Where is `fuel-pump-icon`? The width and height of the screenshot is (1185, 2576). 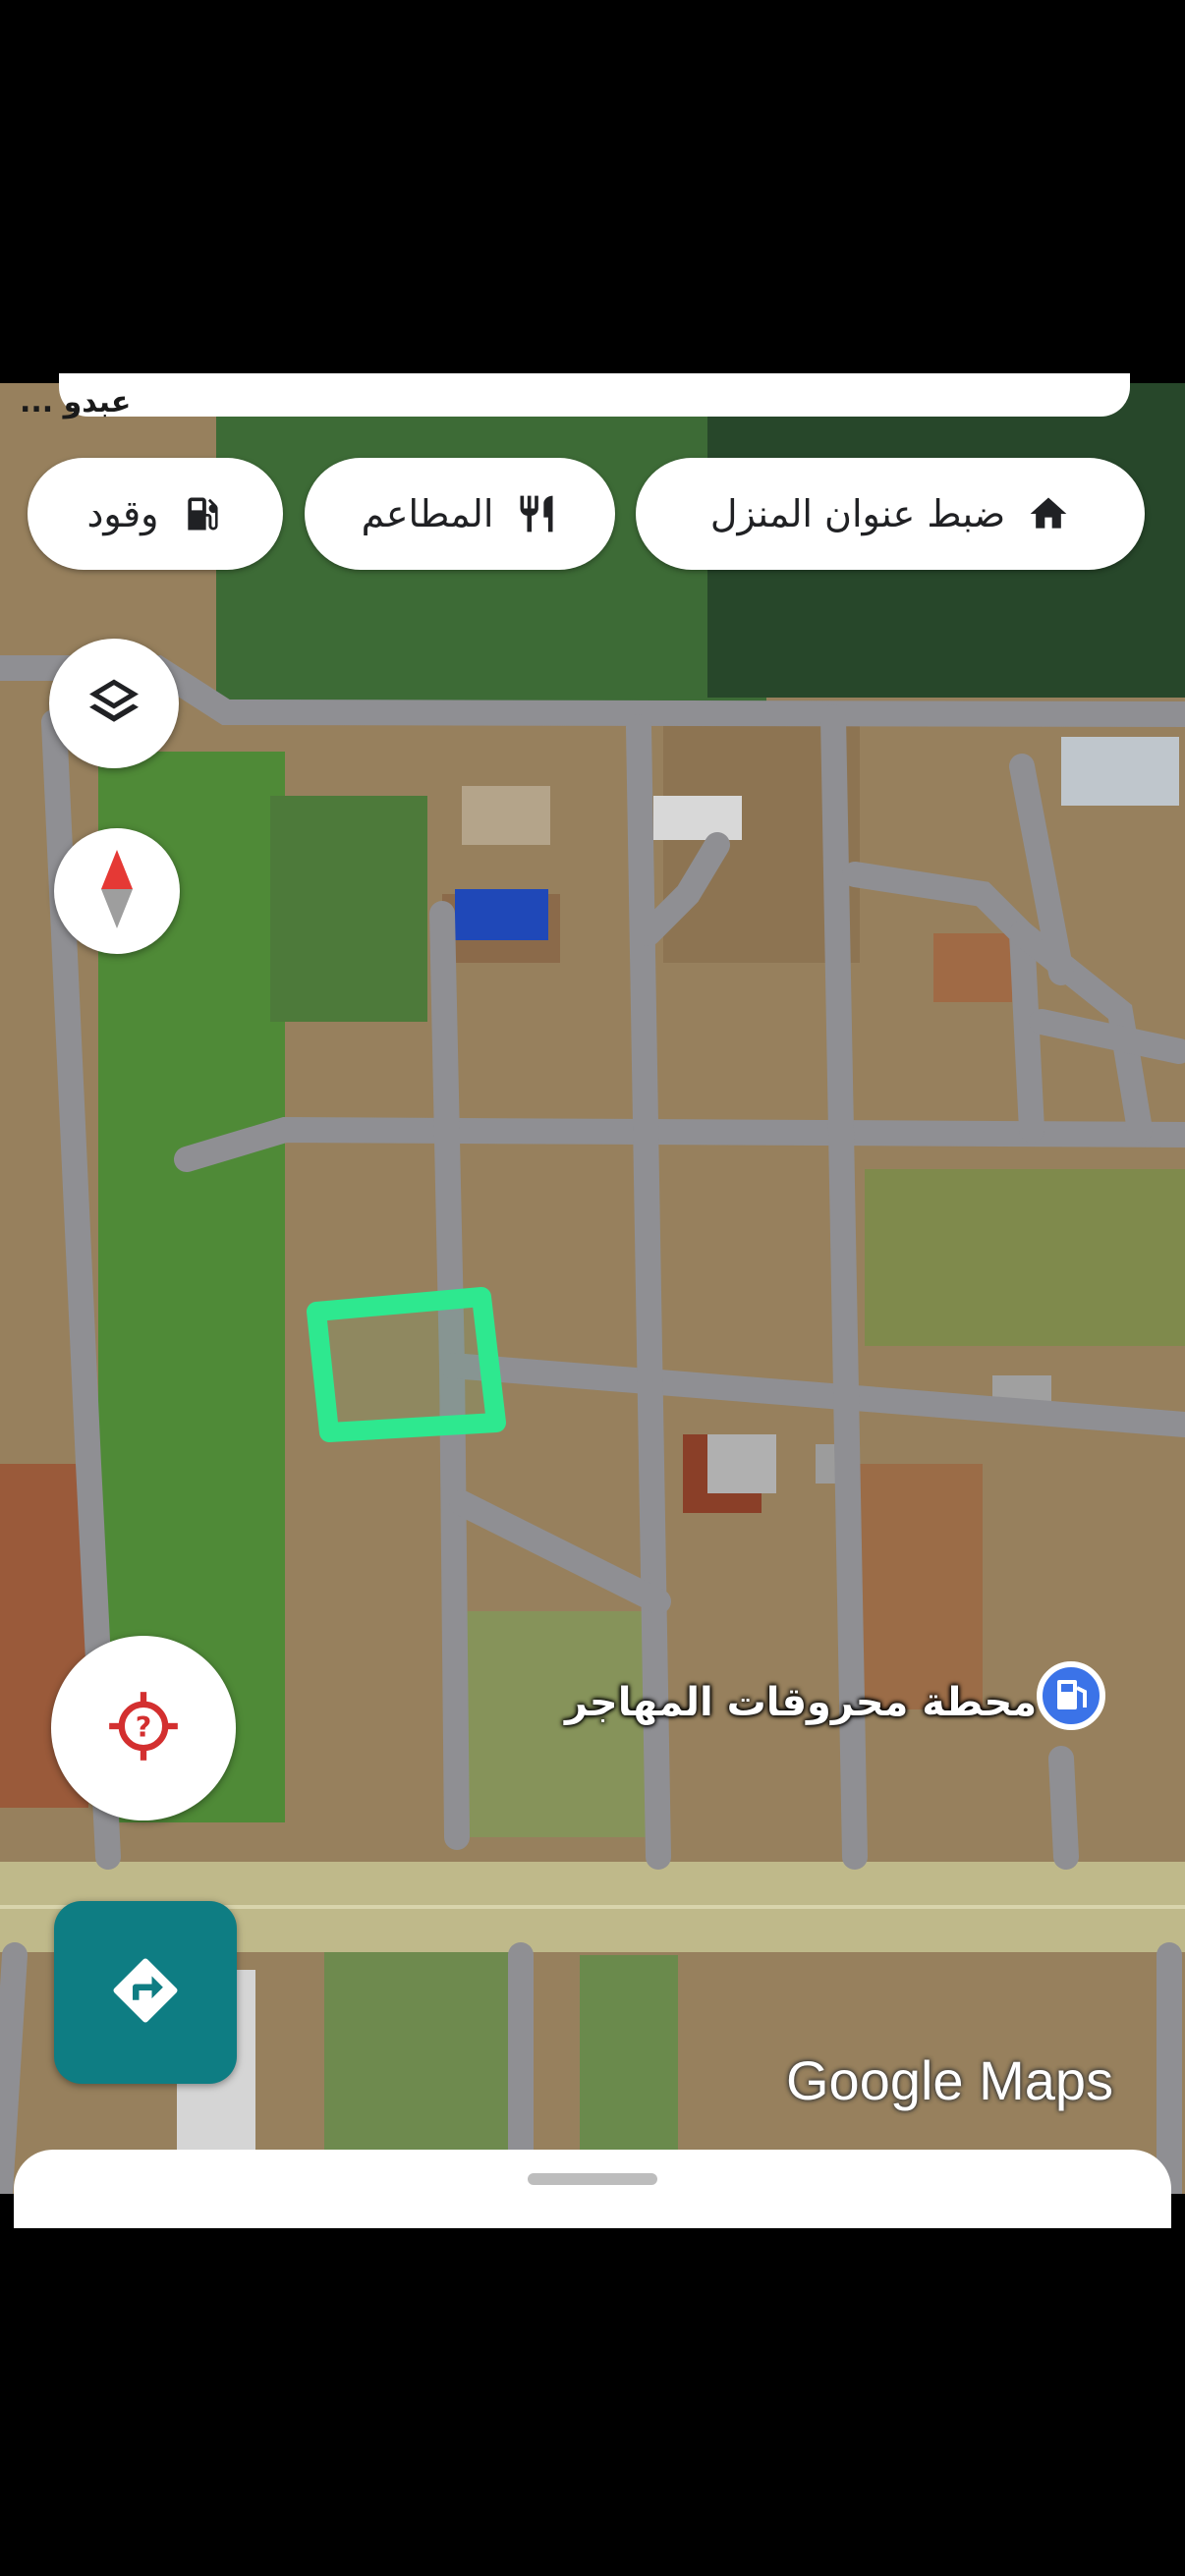
fuel-pump-icon is located at coordinates (202, 513).